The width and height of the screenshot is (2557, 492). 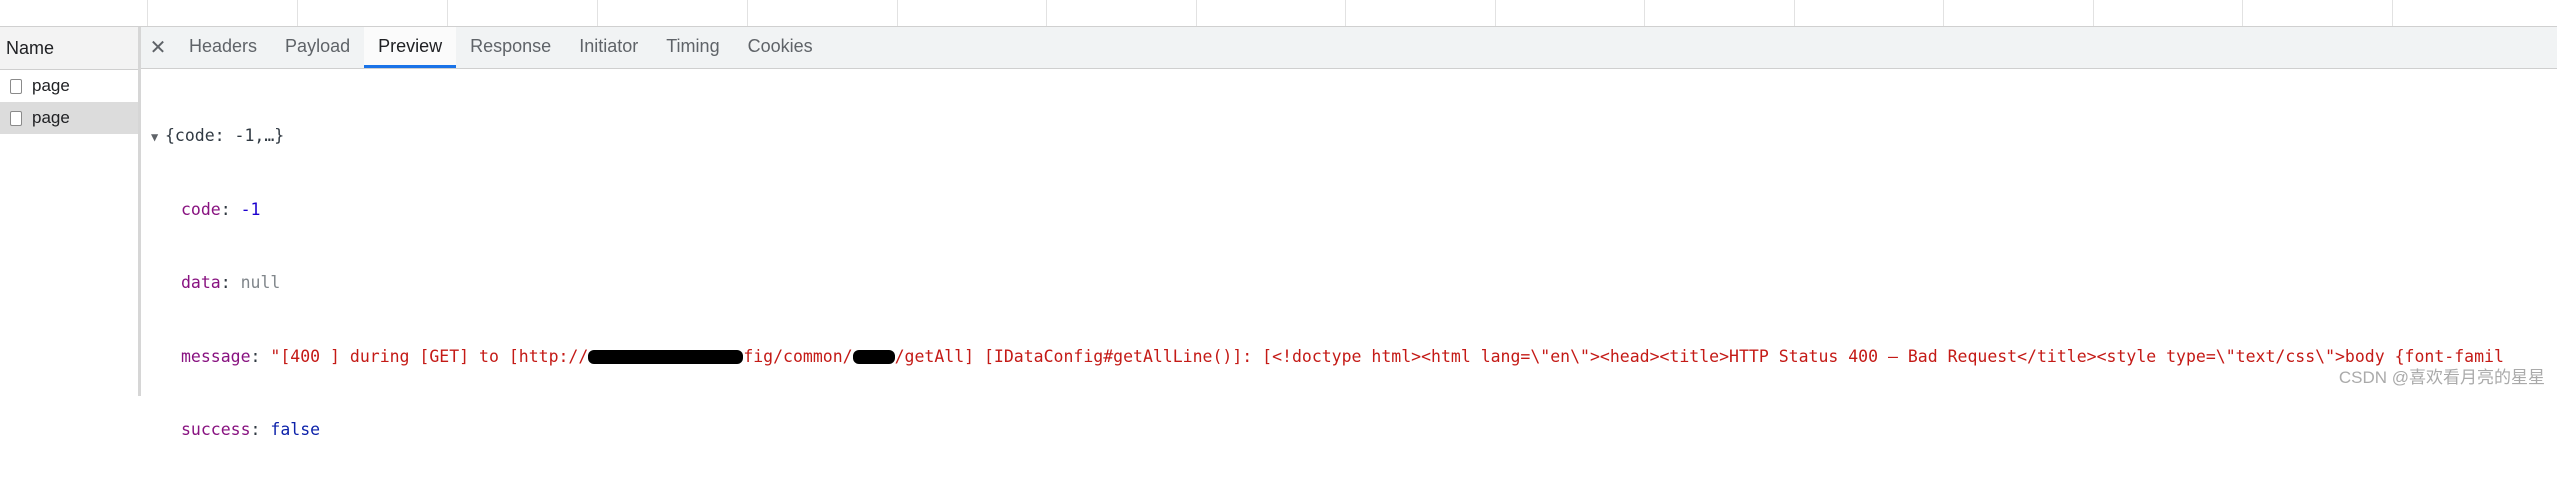 I want to click on tab-headers: Headers, so click(x=223, y=47).